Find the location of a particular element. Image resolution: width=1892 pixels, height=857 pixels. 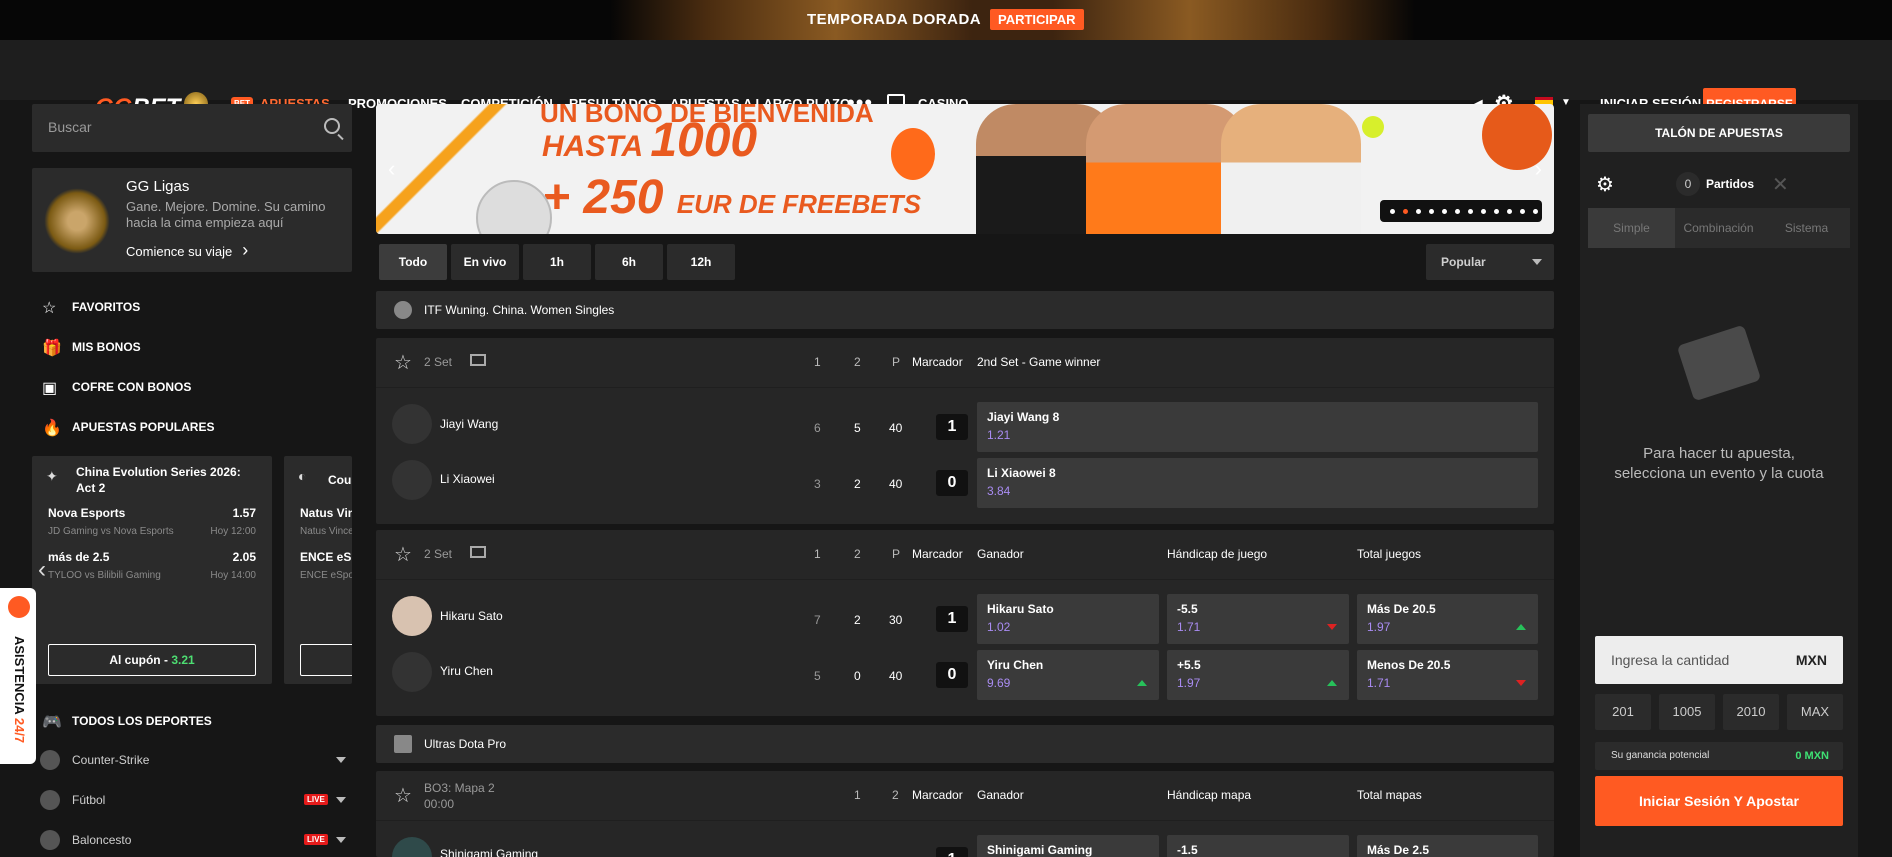

quick-amount-button: 201 is located at coordinates (1623, 712).